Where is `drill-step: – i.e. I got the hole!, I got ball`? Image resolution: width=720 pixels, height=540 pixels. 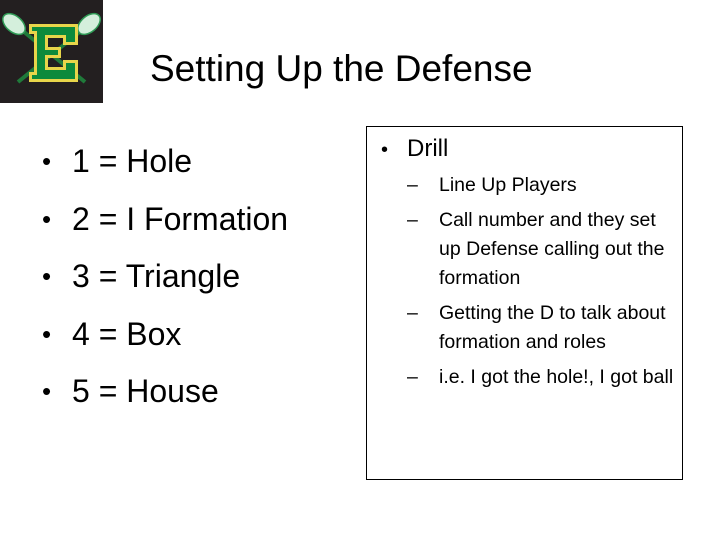
drill-step: – i.e. I got the hole!, I got ball is located at coordinates (544, 377).